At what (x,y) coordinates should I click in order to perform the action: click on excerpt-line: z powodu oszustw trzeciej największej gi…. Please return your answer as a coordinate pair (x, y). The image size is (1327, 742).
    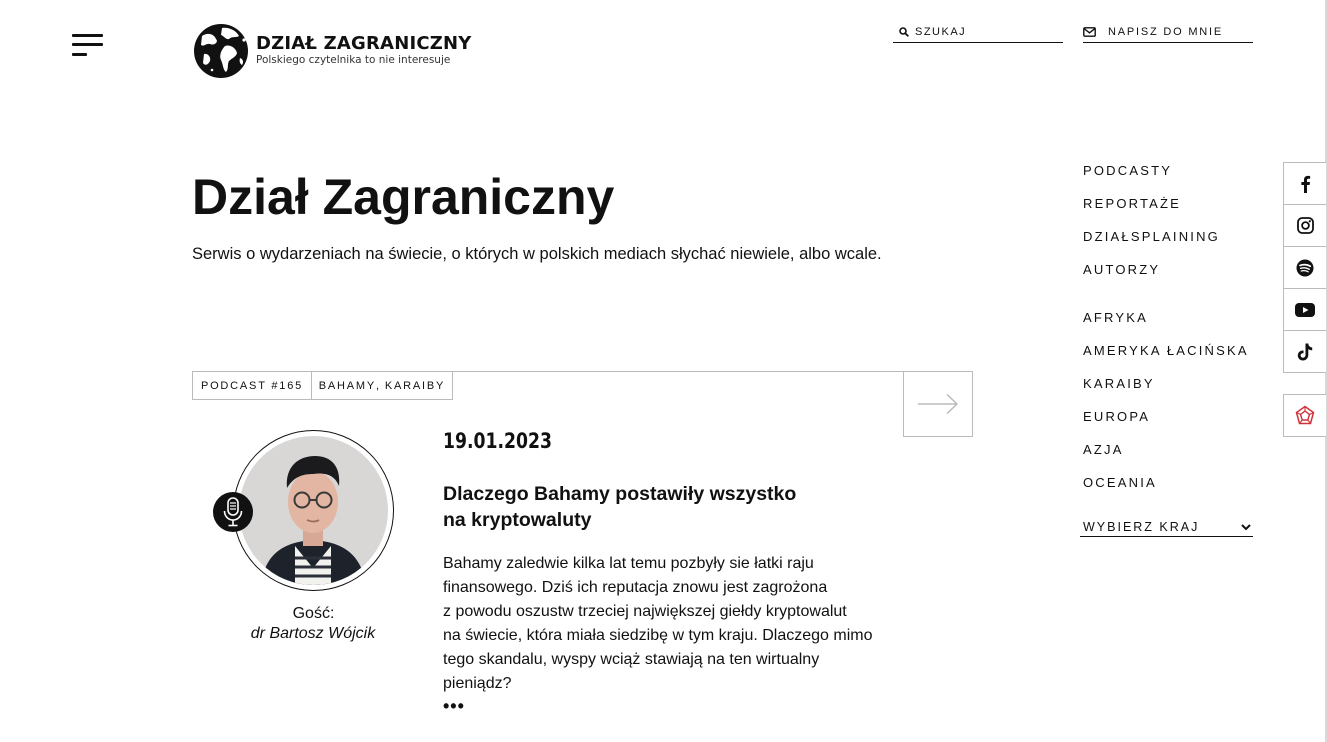
    Looking at the image, I should click on (645, 611).